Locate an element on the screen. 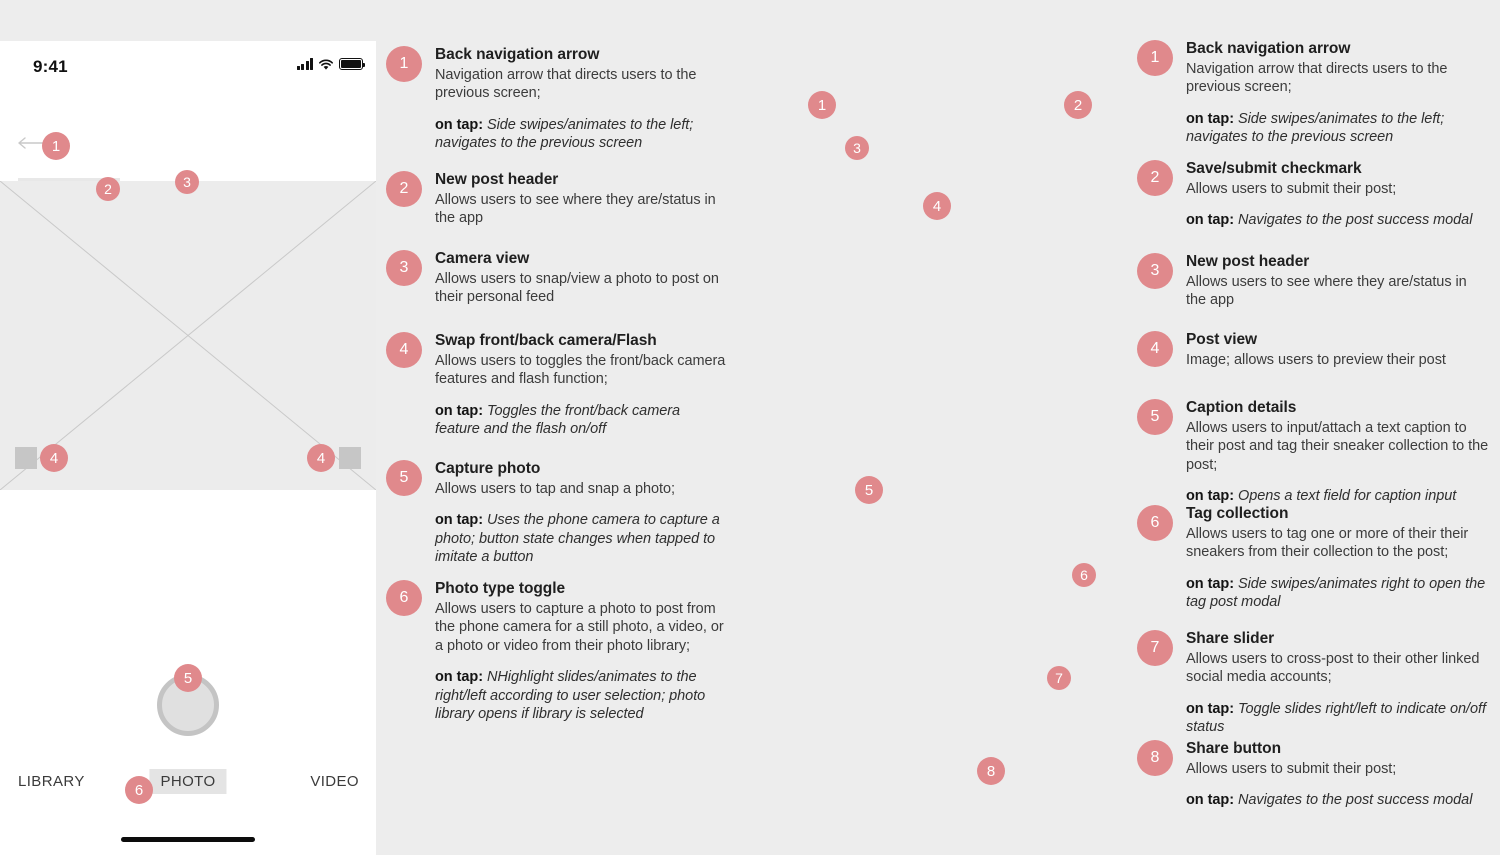 The width and height of the screenshot is (1500, 855). callout-badge-8: 8 is located at coordinates (991, 771).